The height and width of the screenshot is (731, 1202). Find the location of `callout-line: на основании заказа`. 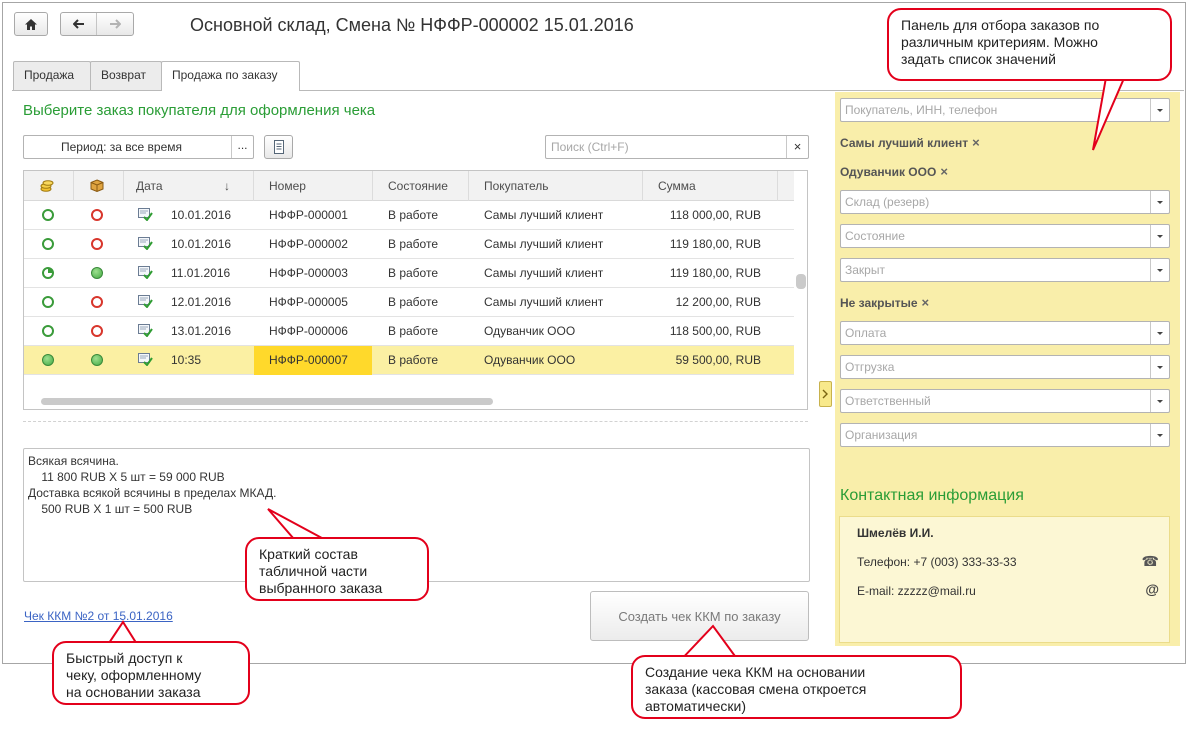

callout-line: на основании заказа is located at coordinates (133, 692).